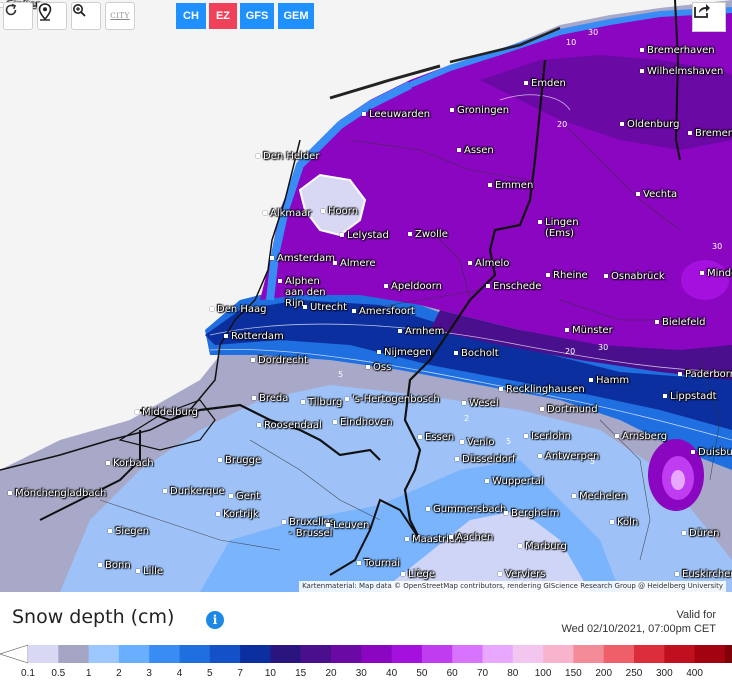  What do you see at coordinates (709, 17) in the screenshot?
I see `share-button` at bounding box center [709, 17].